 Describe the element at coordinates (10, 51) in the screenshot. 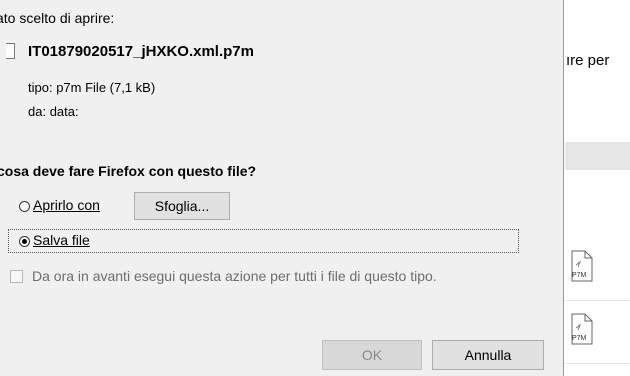

I see `file-icon` at that location.